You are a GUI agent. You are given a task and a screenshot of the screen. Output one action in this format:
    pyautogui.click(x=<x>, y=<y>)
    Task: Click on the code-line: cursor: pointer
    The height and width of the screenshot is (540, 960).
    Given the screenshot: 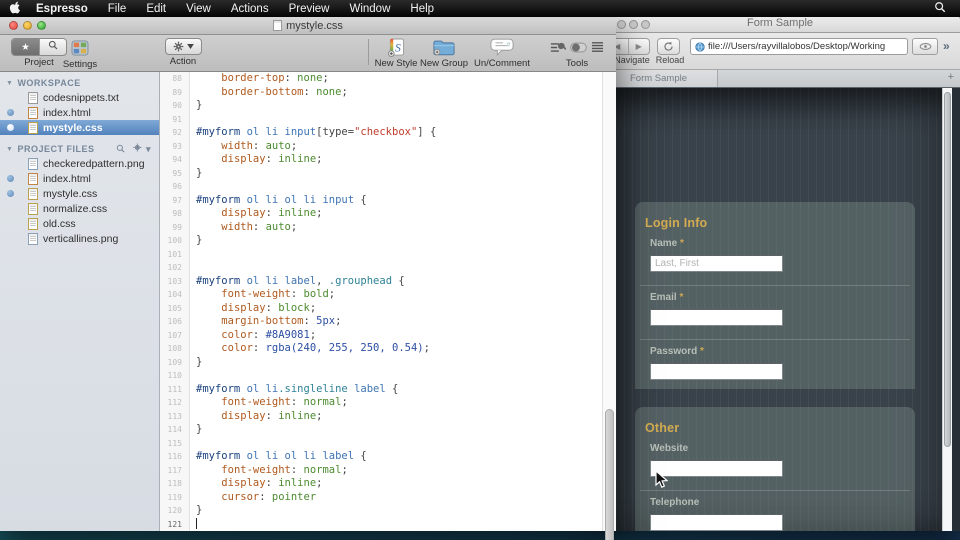 What is the action you would take?
    pyautogui.click(x=399, y=498)
    